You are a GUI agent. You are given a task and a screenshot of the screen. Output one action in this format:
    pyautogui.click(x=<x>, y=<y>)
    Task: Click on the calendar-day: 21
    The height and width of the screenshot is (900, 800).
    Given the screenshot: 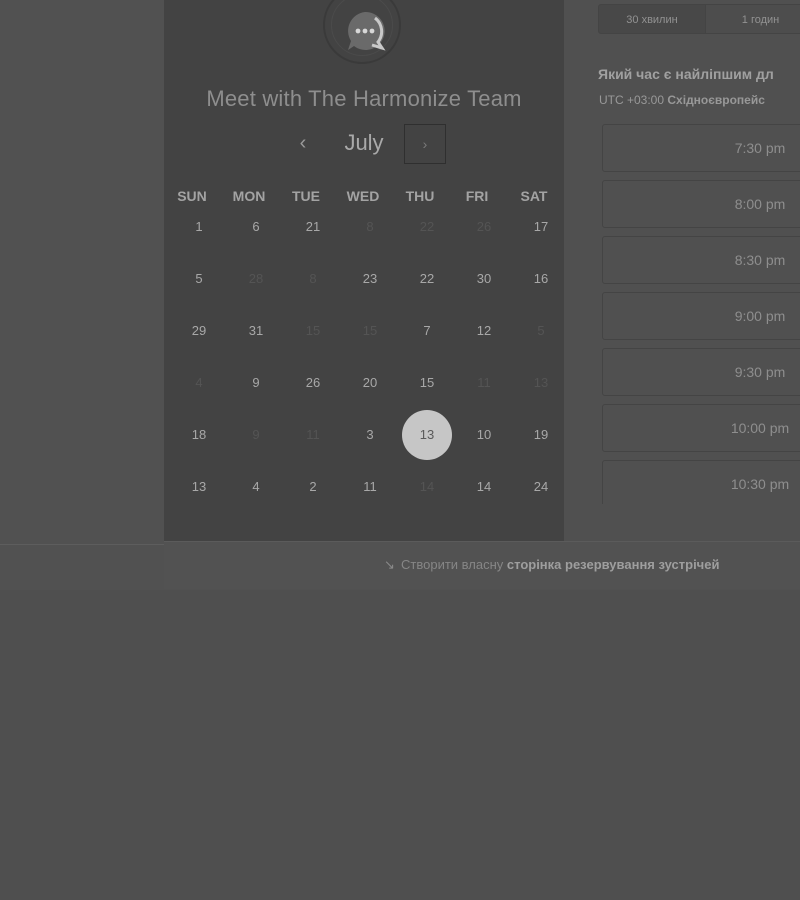 What is the action you would take?
    pyautogui.click(x=313, y=227)
    